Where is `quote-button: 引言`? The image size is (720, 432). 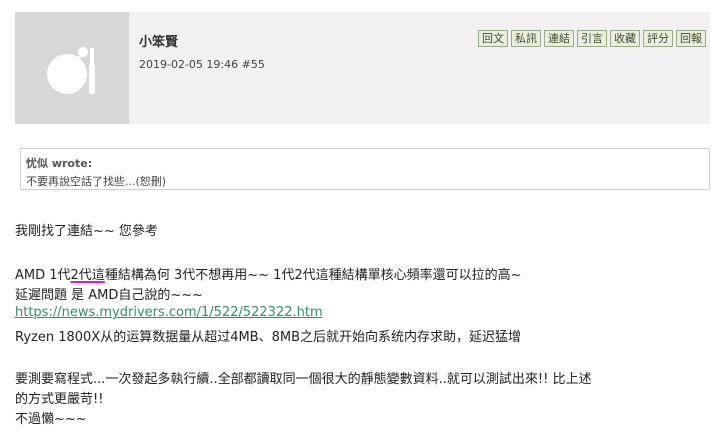
quote-button: 引言 is located at coordinates (592, 38).